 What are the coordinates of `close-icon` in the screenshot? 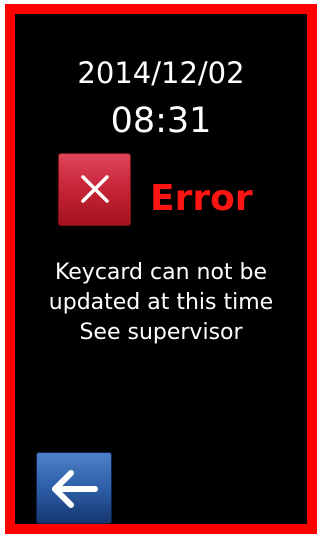 It's located at (95, 189).